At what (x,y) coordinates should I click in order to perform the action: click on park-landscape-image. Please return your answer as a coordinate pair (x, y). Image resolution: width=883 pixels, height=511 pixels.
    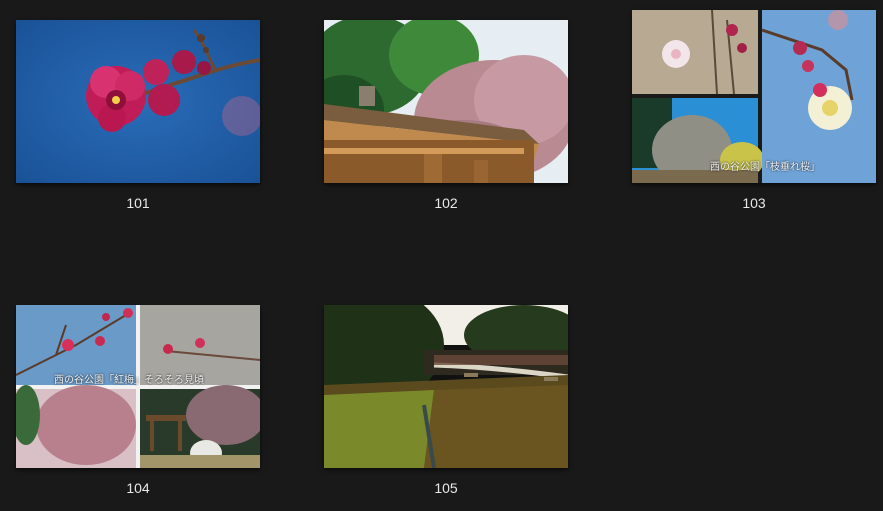
    Looking at the image, I should click on (446, 386).